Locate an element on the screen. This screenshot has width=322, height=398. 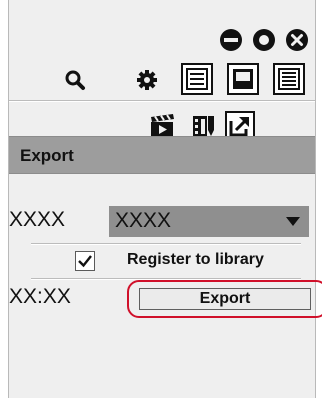
section-title: Export is located at coordinates (47, 155).